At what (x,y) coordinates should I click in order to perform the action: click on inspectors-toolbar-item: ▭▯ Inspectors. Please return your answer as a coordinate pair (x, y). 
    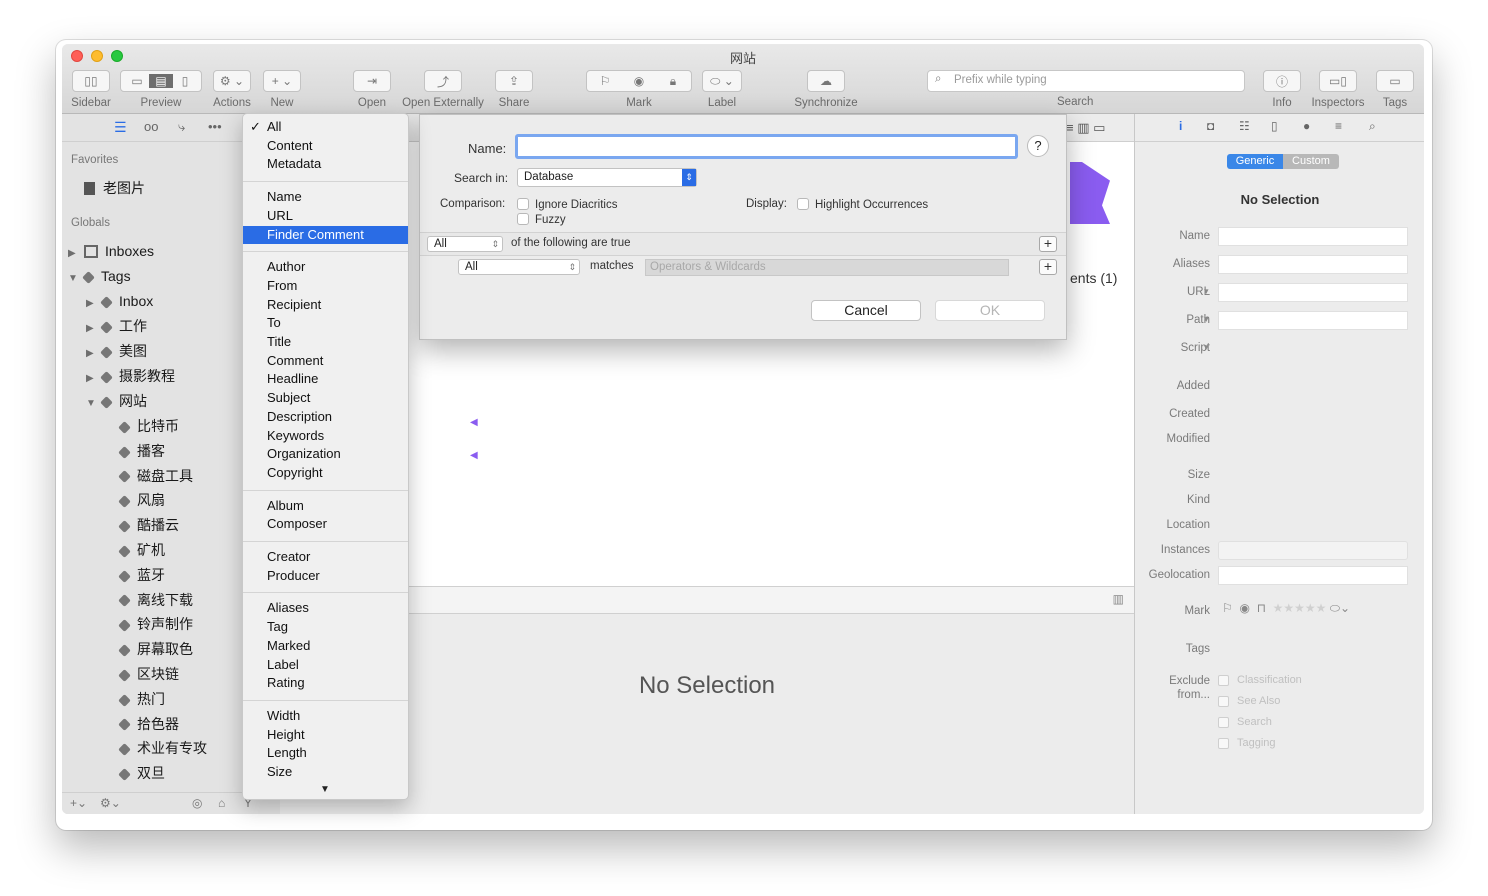
    Looking at the image, I should click on (1338, 89).